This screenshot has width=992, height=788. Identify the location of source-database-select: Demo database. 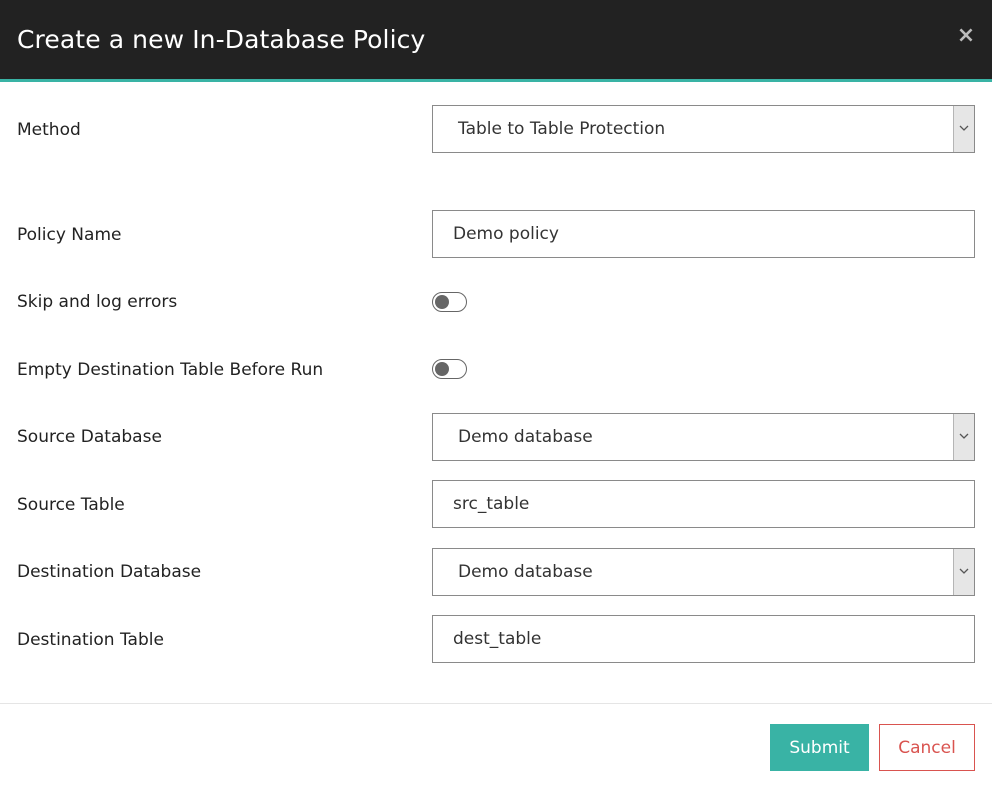
(703, 437).